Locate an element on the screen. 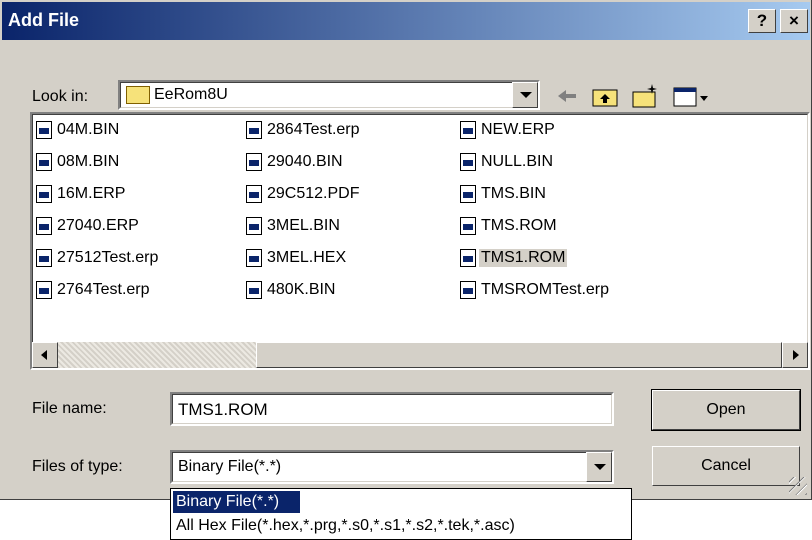 Image resolution: width=812 pixels, height=540 pixels. scroll-right-button is located at coordinates (795, 355).